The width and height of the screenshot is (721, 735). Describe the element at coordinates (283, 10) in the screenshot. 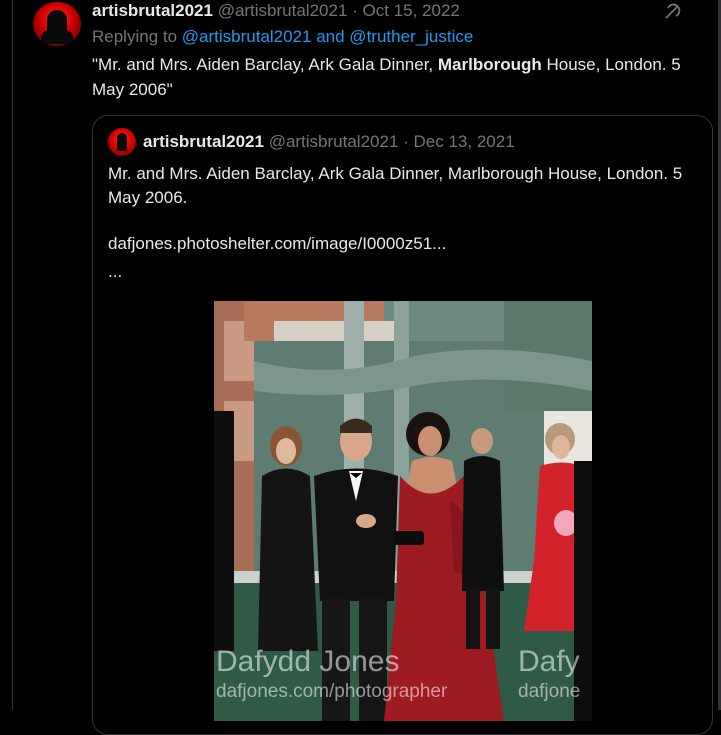

I see `author-handle: @artisbrutal2021` at that location.